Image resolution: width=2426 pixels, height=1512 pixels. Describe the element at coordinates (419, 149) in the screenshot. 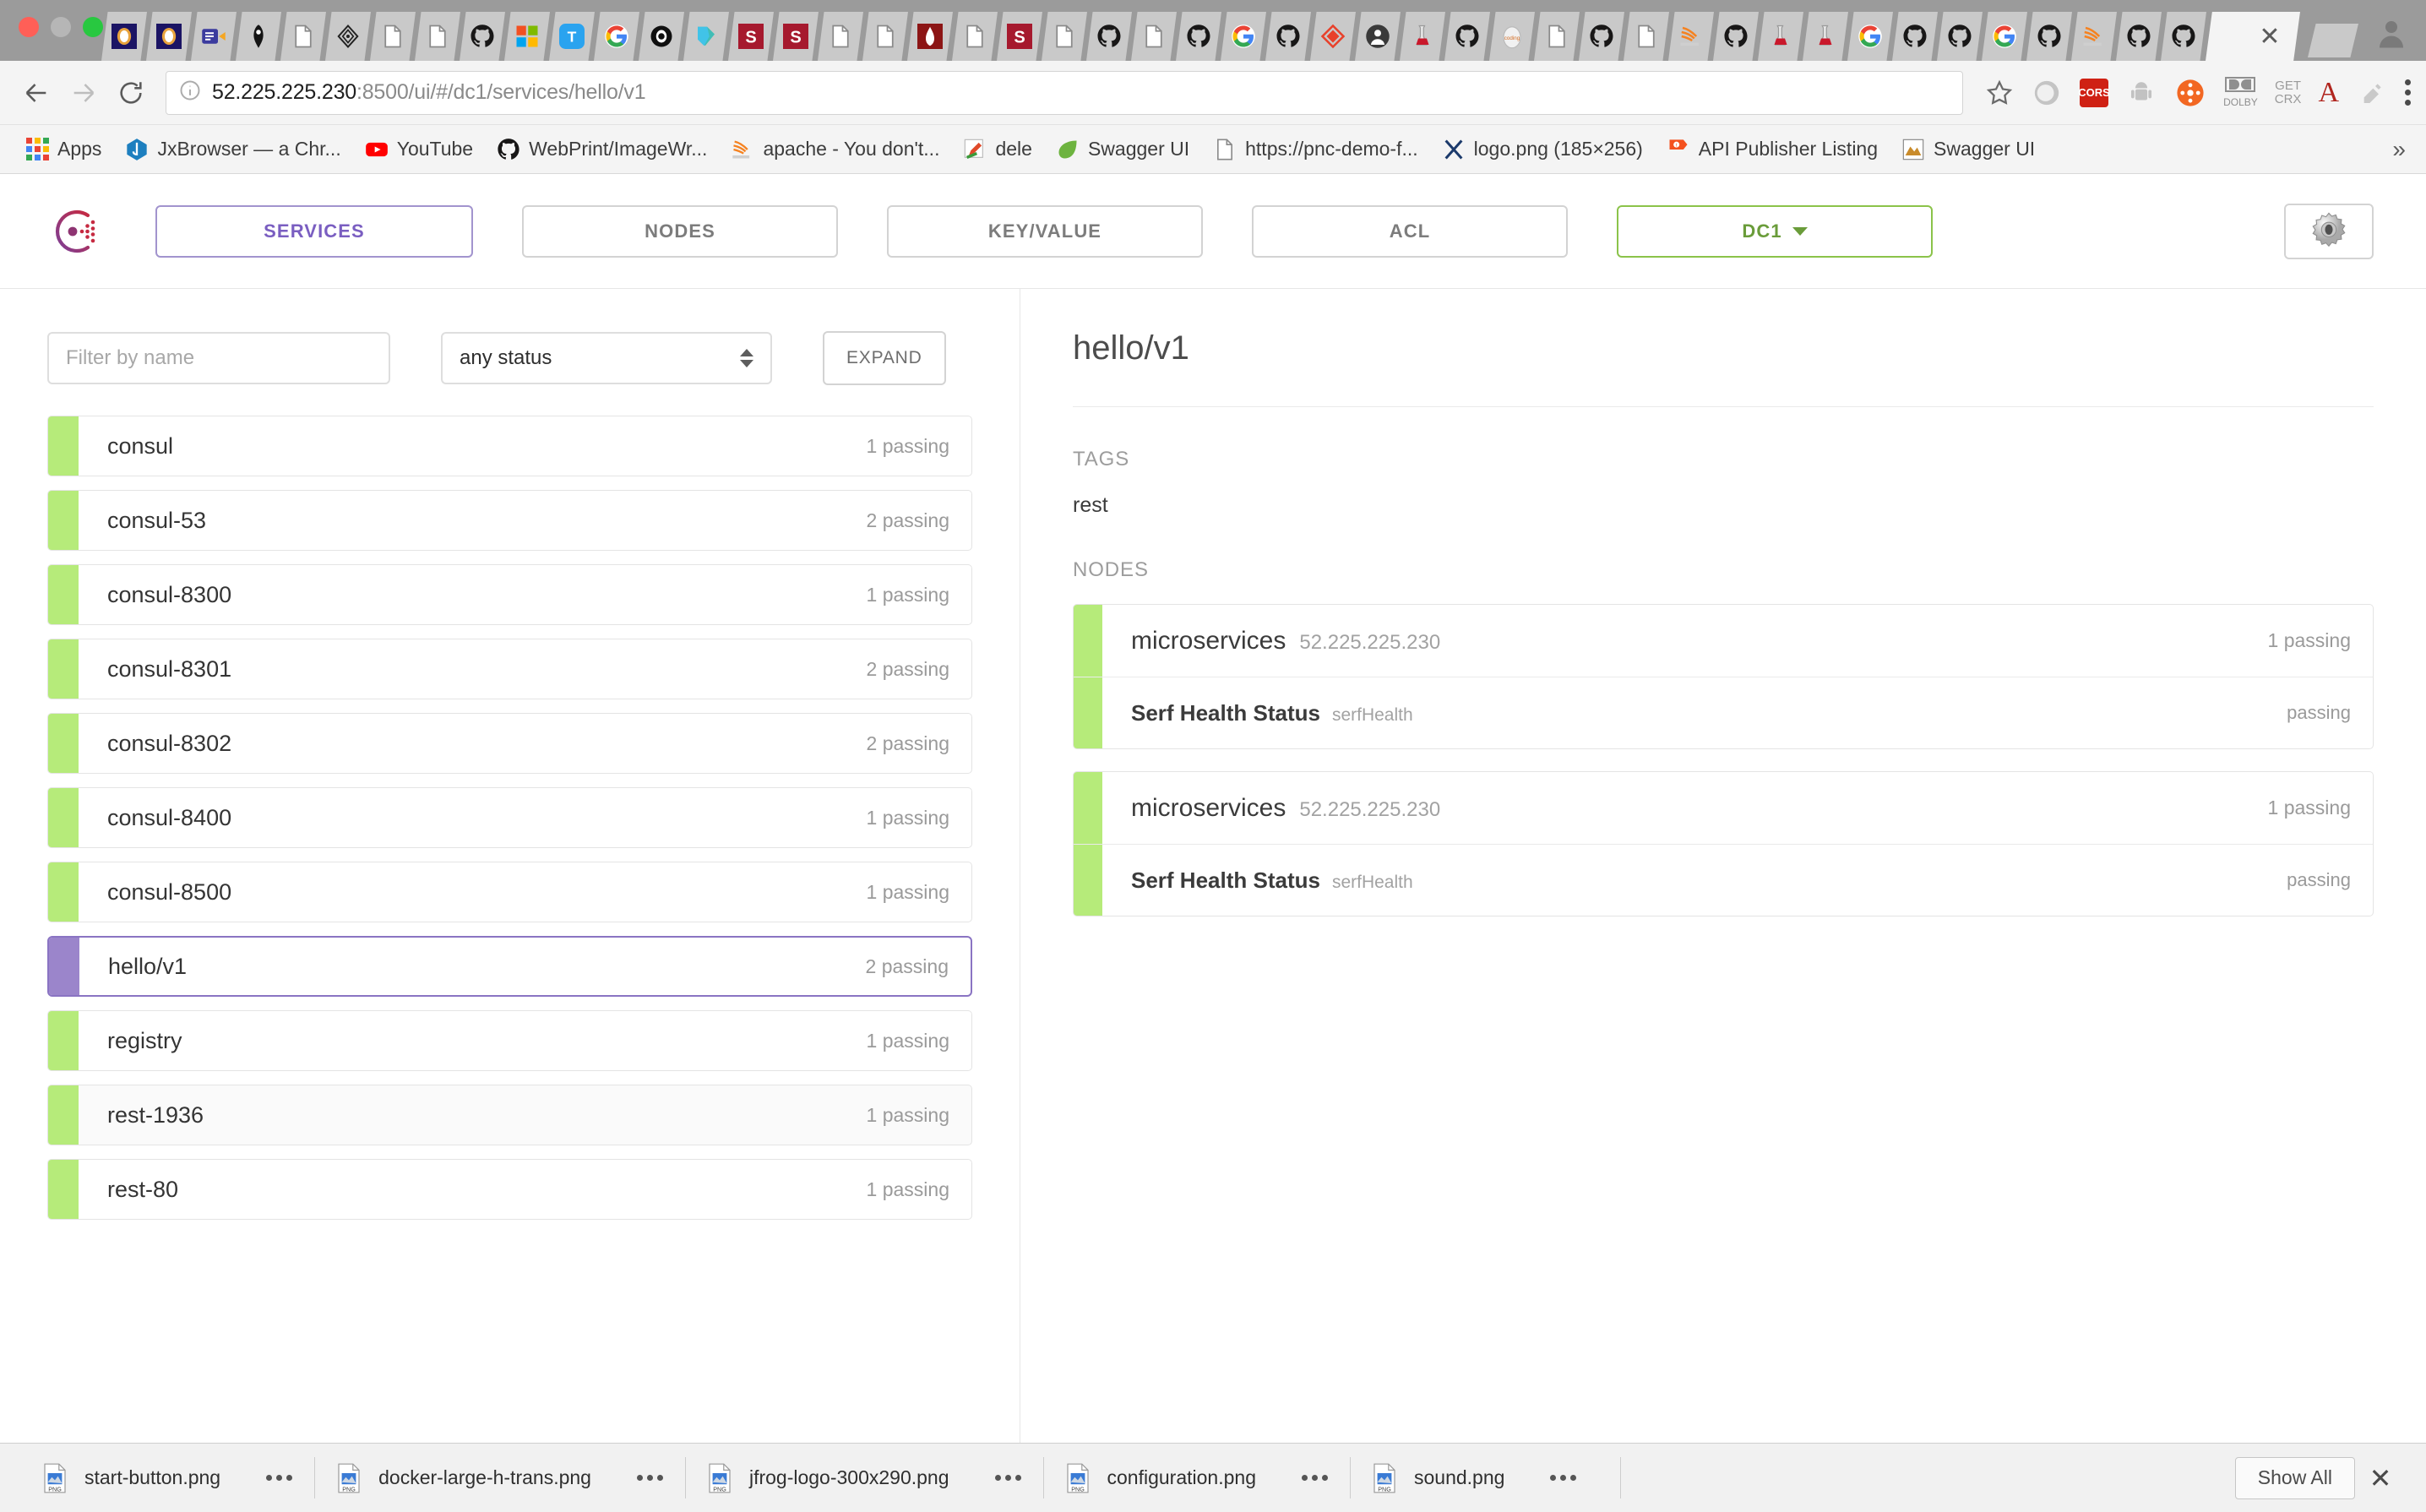

I see `bookmark-item: YouTube` at that location.